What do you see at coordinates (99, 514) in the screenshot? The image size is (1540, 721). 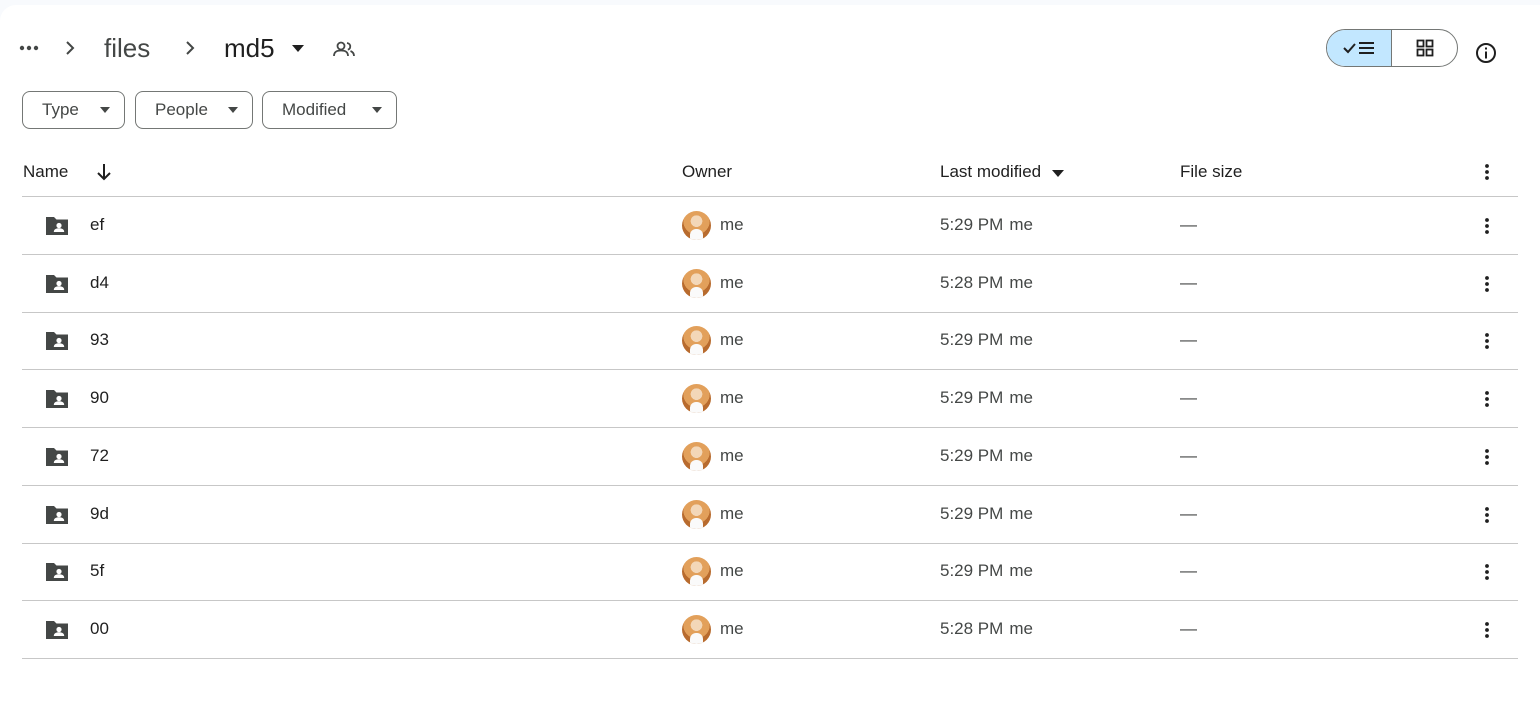 I see `file-name: 9d` at bounding box center [99, 514].